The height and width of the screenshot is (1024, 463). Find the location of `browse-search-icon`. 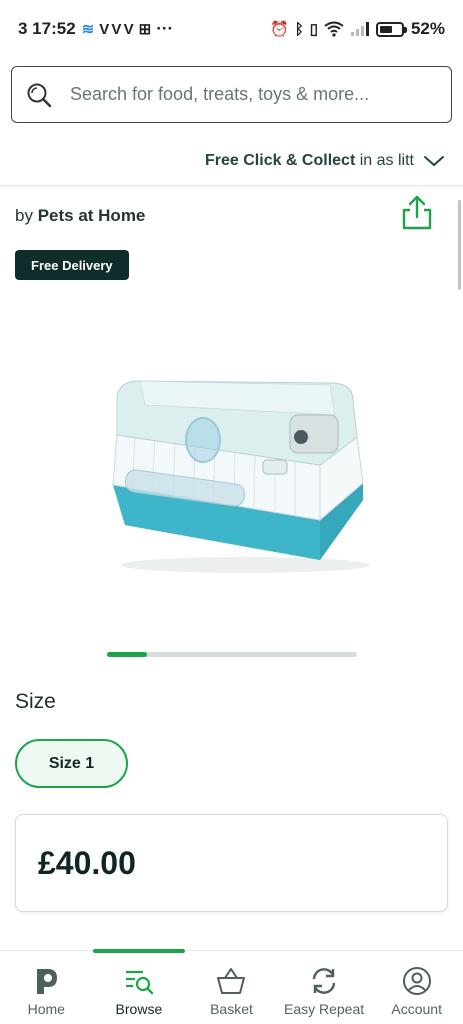

browse-search-icon is located at coordinates (139, 982).